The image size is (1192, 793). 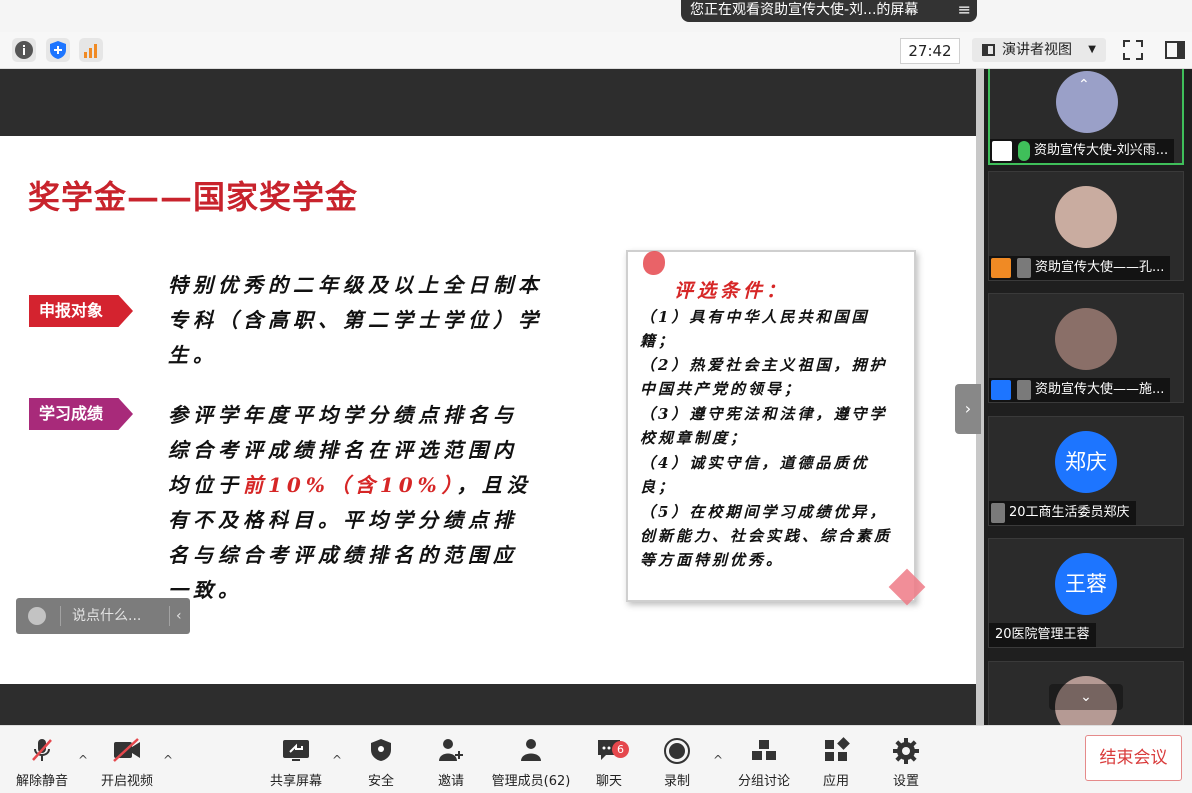 I want to click on start-video-label: 开启视频, so click(x=126, y=781).